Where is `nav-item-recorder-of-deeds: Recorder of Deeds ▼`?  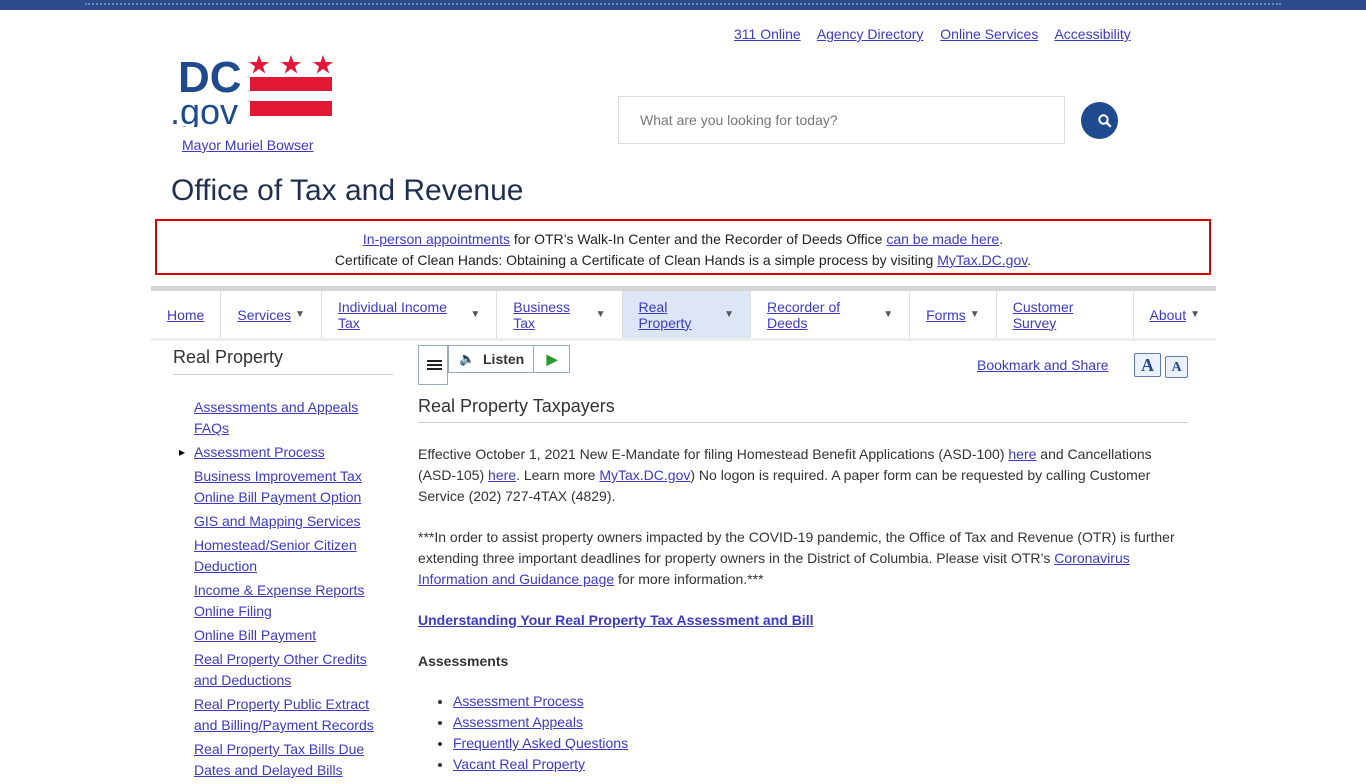
nav-item-recorder-of-deeds: Recorder of Deeds ▼ is located at coordinates (831, 314).